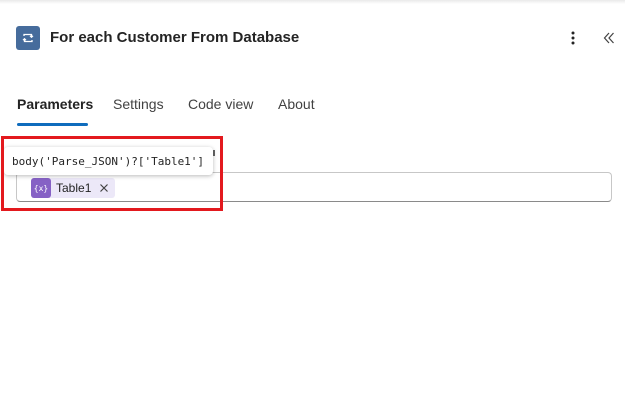 Image resolution: width=625 pixels, height=401 pixels. Describe the element at coordinates (138, 104) in the screenshot. I see `tab-settings: Settings` at that location.